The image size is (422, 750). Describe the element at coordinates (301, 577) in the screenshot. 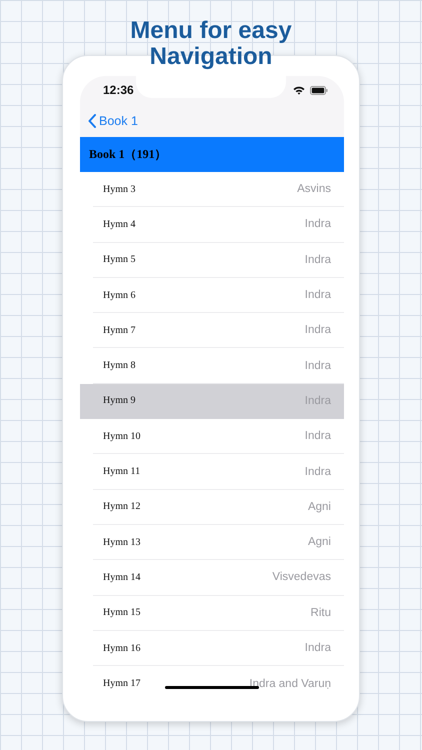

I see `deity-name: Visvedevas` at that location.